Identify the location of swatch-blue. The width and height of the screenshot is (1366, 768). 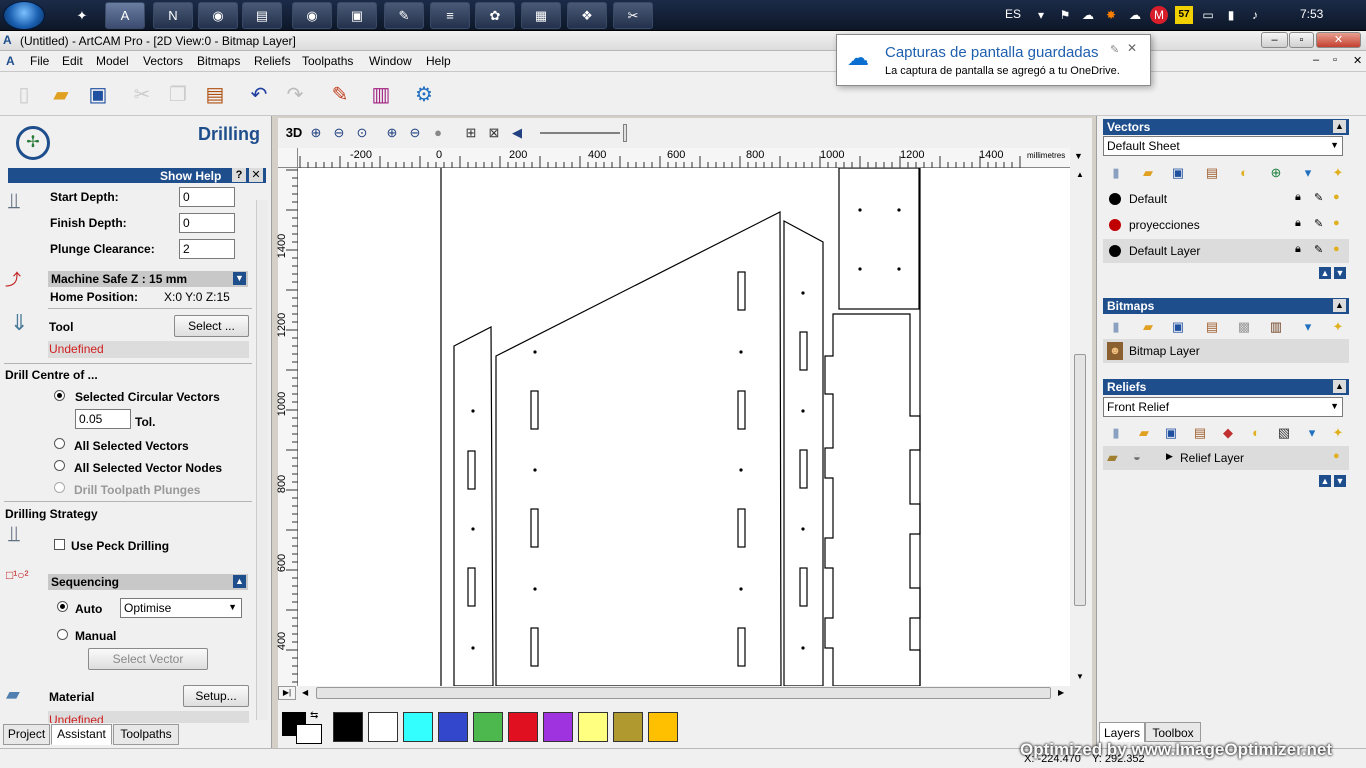
(453, 727).